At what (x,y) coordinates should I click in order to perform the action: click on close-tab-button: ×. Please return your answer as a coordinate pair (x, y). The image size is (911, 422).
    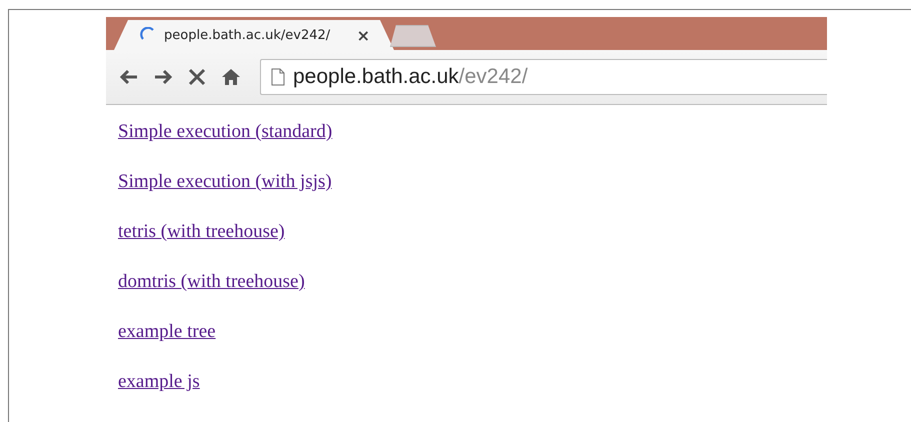
    Looking at the image, I should click on (363, 35).